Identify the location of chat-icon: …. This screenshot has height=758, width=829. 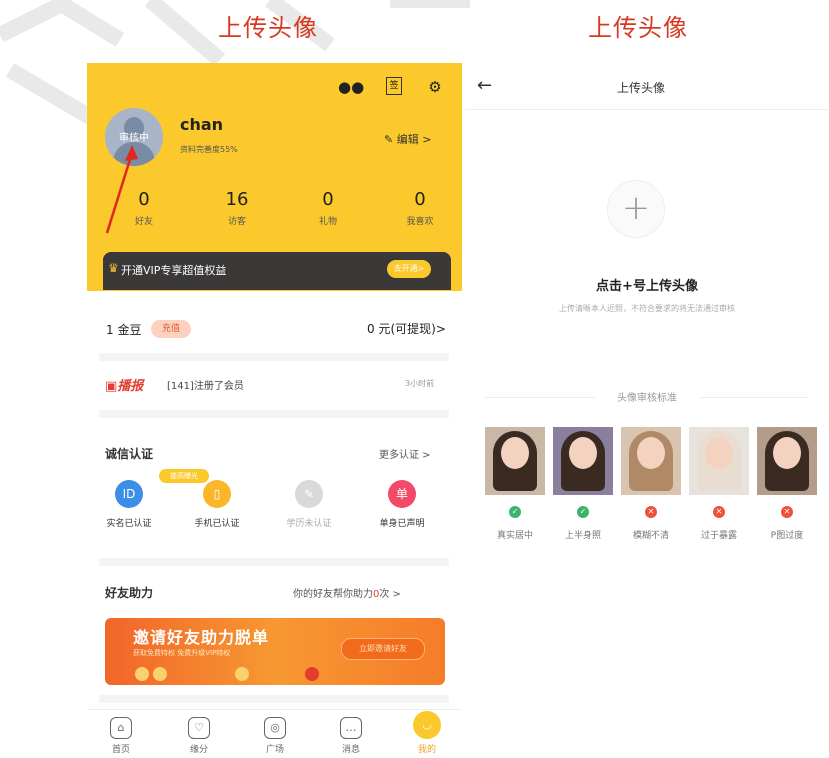
(351, 728).